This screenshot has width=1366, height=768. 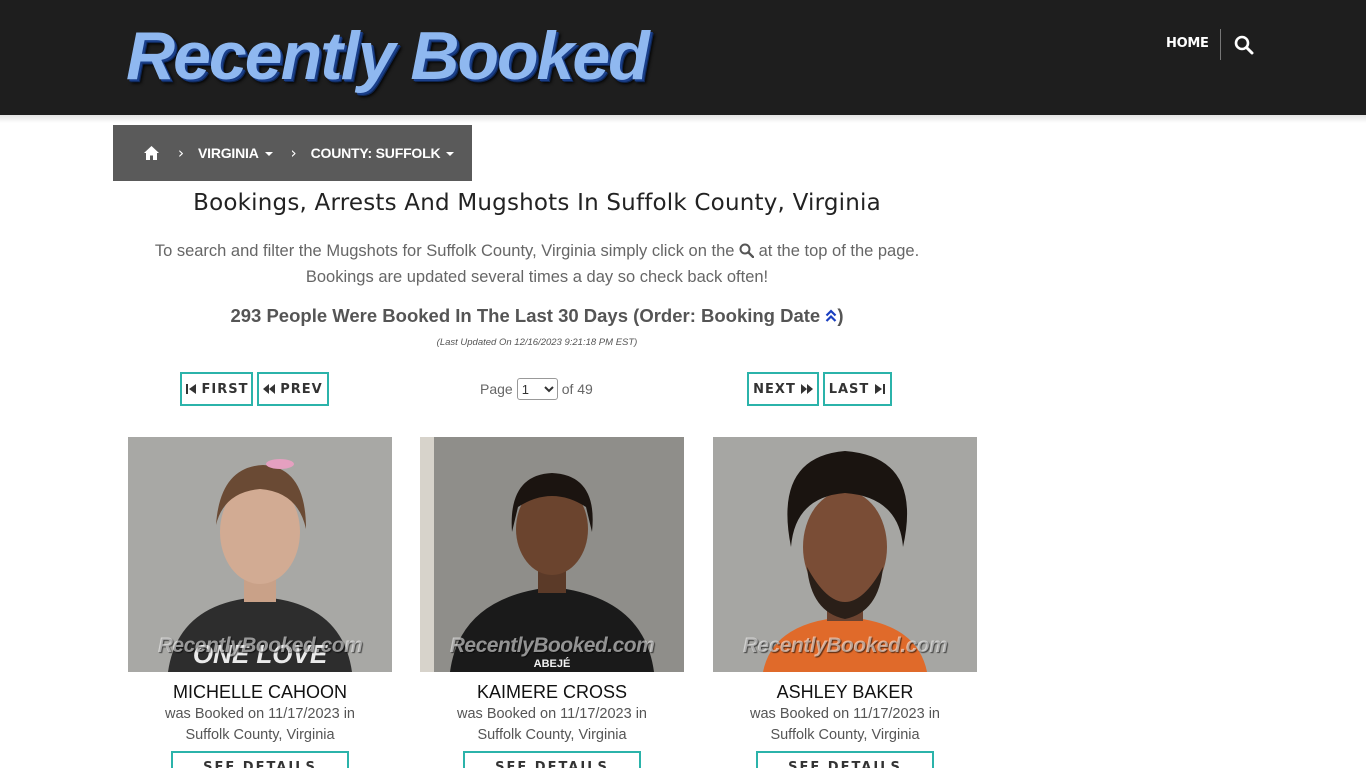 What do you see at coordinates (151, 153) in the screenshot?
I see `home-icon` at bounding box center [151, 153].